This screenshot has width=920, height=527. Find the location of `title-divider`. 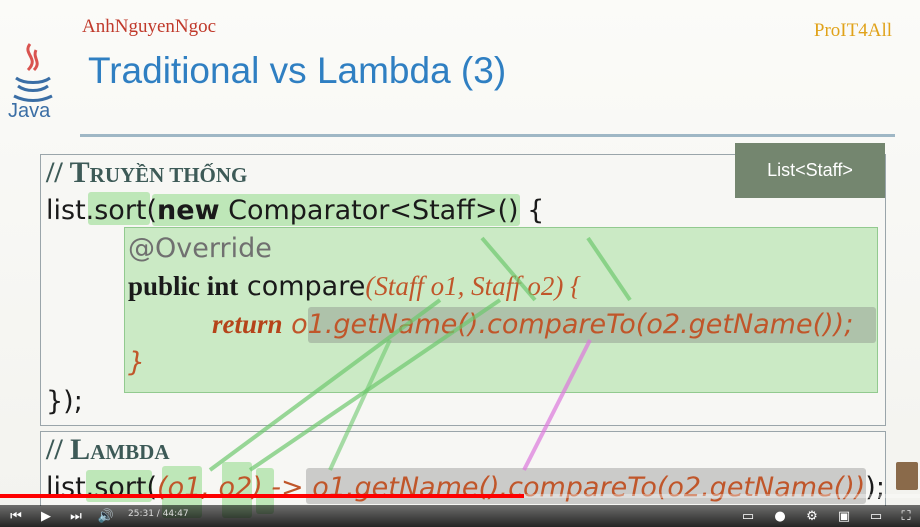

title-divider is located at coordinates (487, 135).